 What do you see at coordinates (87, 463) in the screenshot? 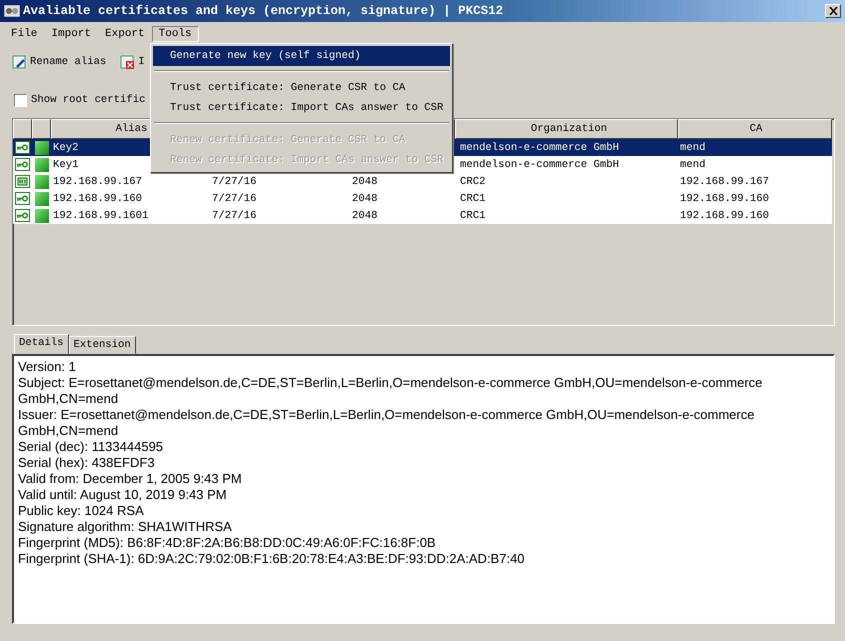
I see `detail-line: Serial (hex): 438EFDF3` at bounding box center [87, 463].